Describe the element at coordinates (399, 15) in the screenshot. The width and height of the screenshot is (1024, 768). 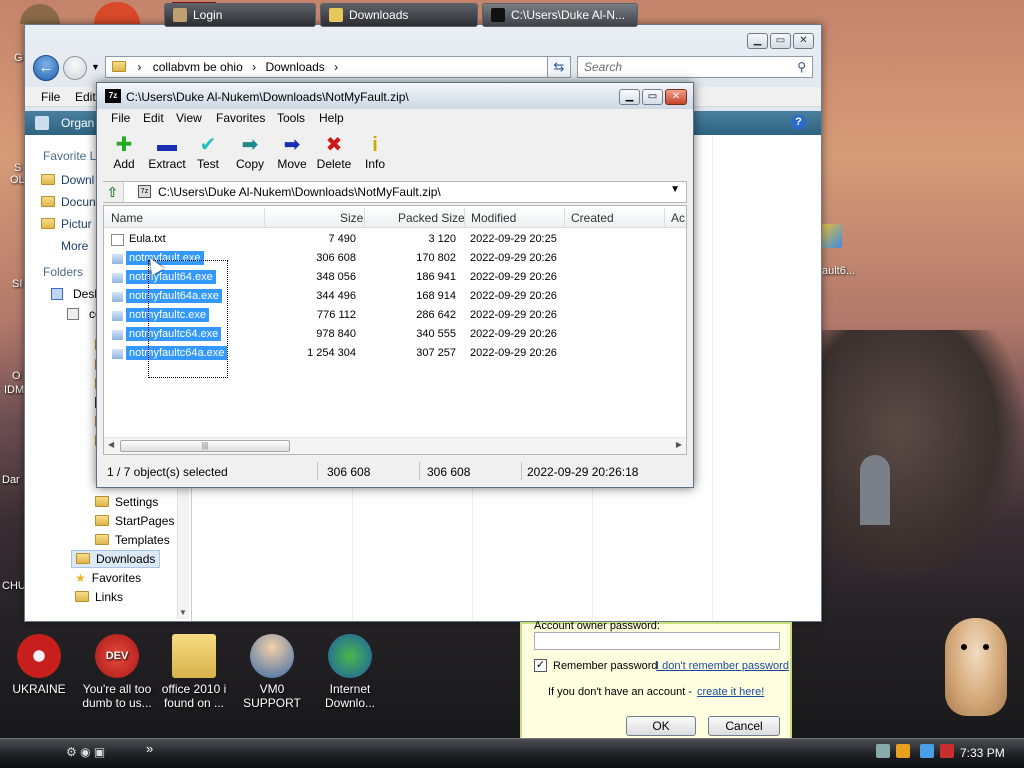
I see `taskbar-button-downloads: Downloads` at that location.